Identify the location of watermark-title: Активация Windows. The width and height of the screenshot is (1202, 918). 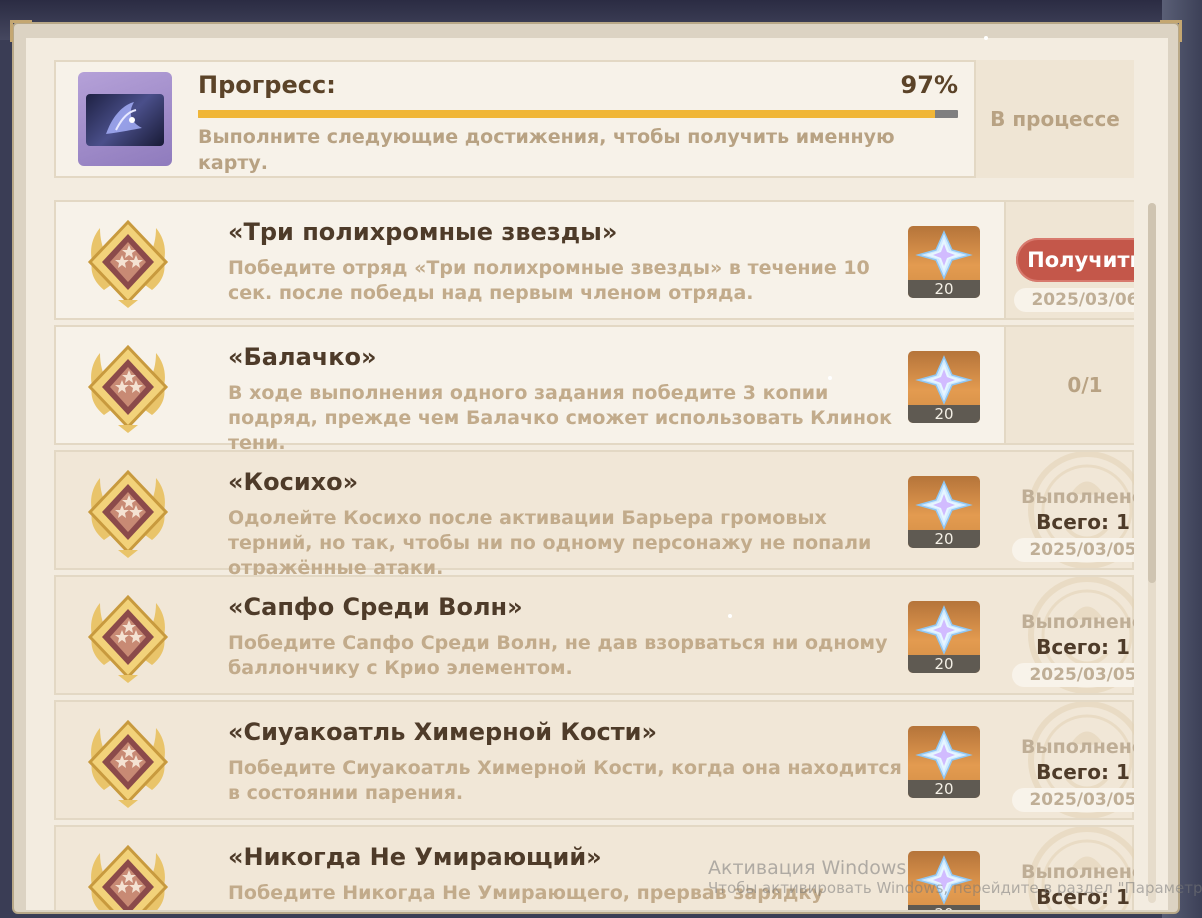
(807, 868).